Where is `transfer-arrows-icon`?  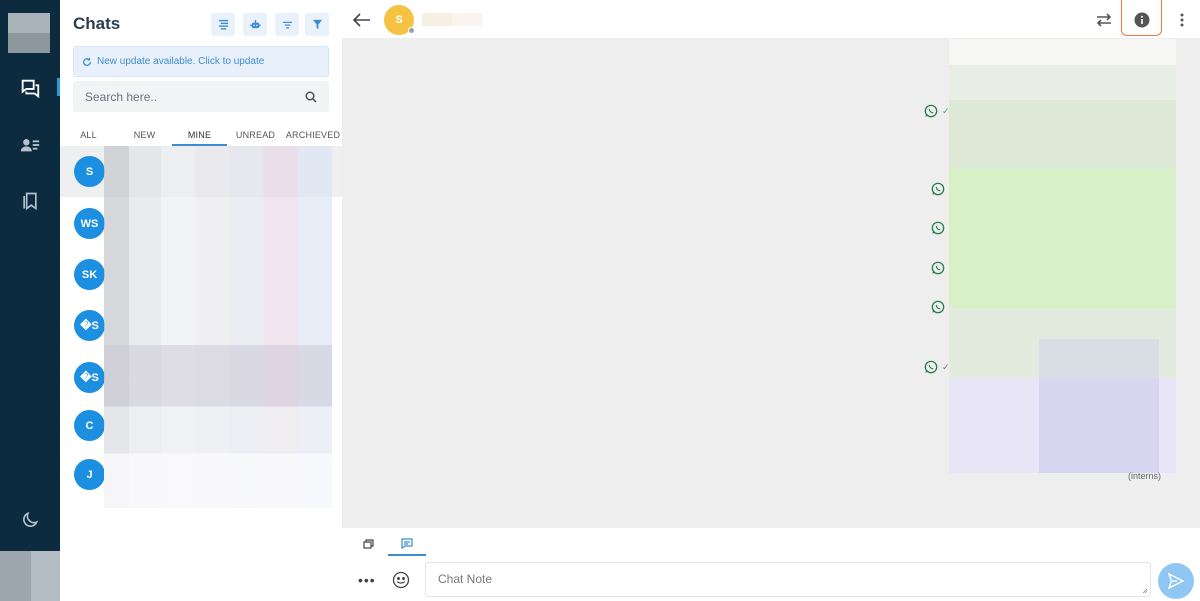
transfer-arrows-icon is located at coordinates (1104, 20).